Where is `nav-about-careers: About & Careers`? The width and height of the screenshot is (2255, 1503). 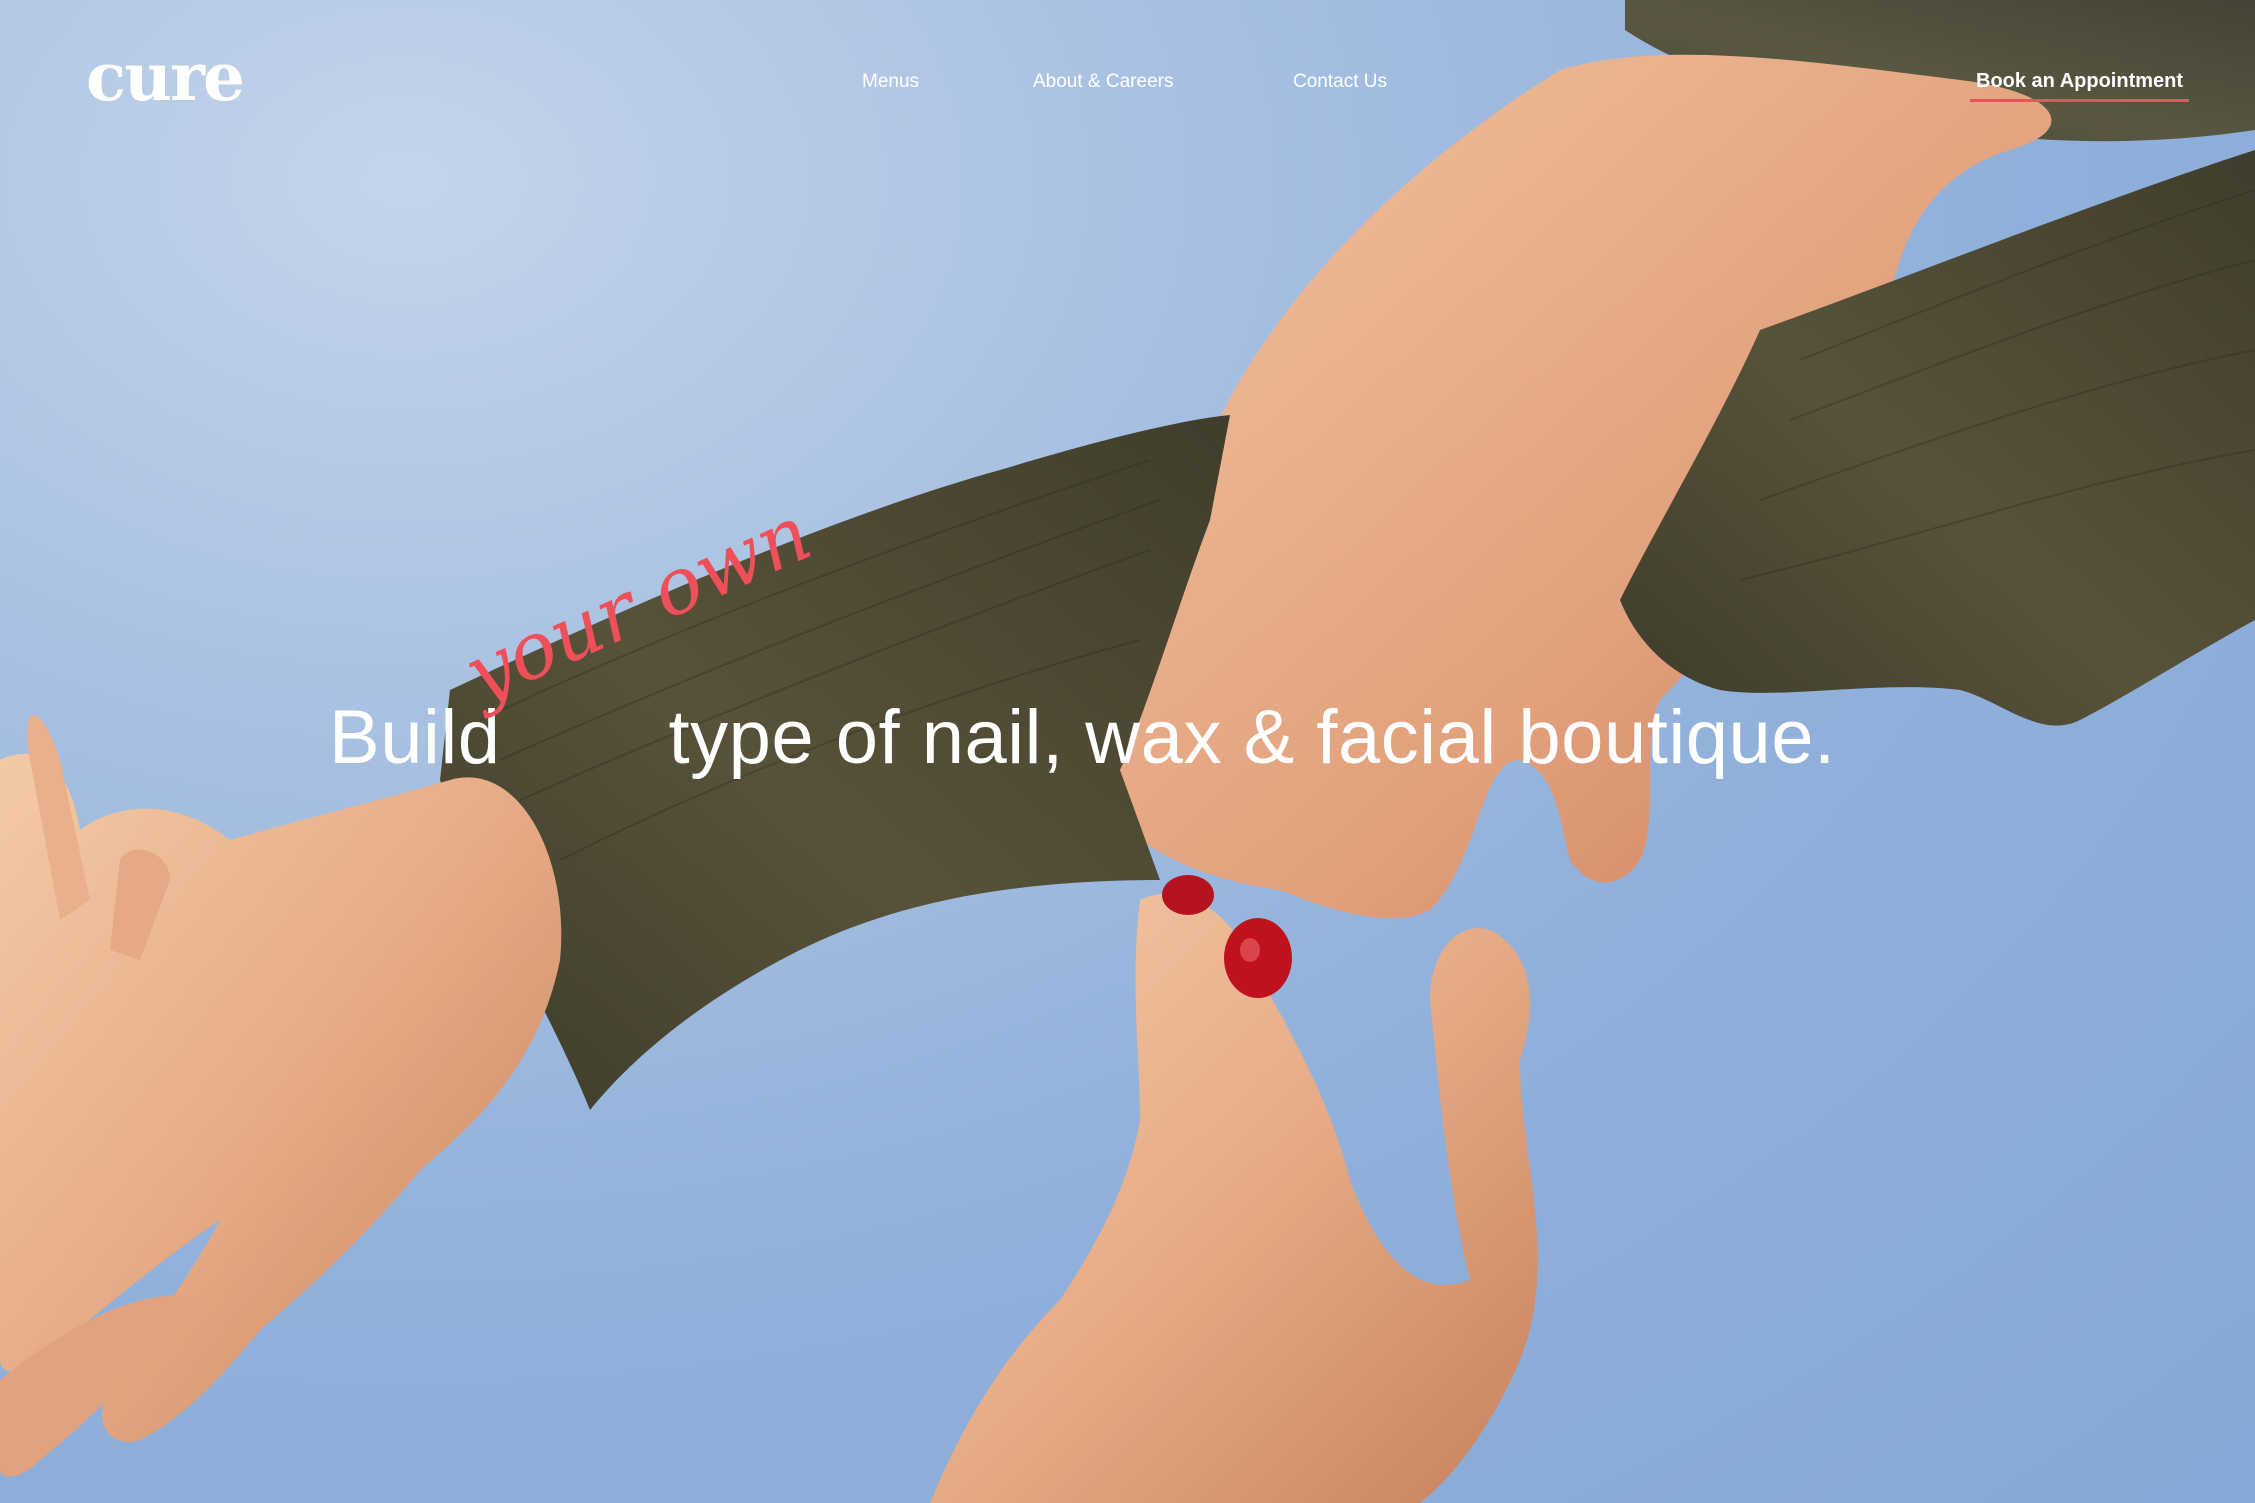
nav-about-careers: About & Careers is located at coordinates (1103, 82).